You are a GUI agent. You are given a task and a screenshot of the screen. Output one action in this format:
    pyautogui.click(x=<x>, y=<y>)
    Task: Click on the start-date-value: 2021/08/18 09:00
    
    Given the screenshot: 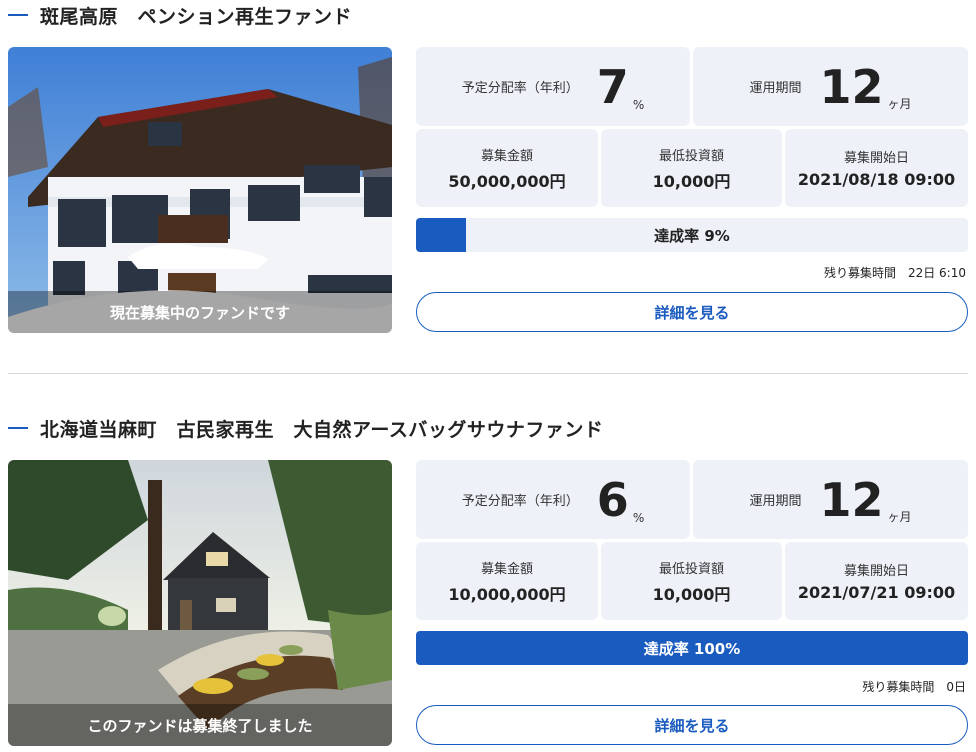 What is the action you would take?
    pyautogui.click(x=876, y=179)
    